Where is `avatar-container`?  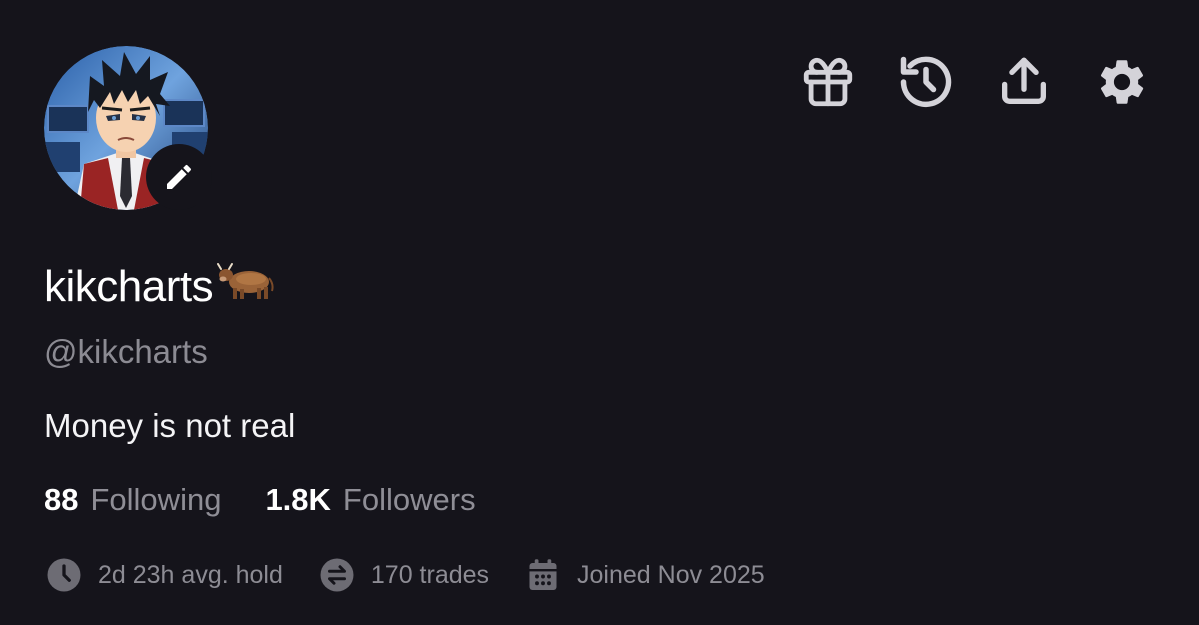 avatar-container is located at coordinates (128, 128).